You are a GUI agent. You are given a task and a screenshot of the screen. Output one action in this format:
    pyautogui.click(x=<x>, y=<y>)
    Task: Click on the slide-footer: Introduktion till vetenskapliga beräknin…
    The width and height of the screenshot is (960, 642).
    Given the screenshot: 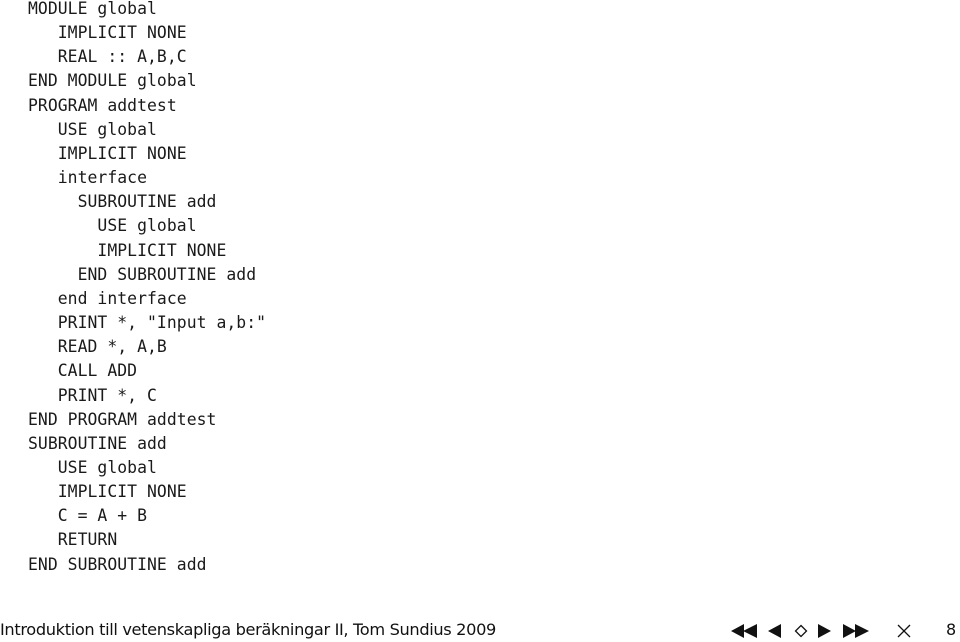 What is the action you would take?
    pyautogui.click(x=480, y=630)
    